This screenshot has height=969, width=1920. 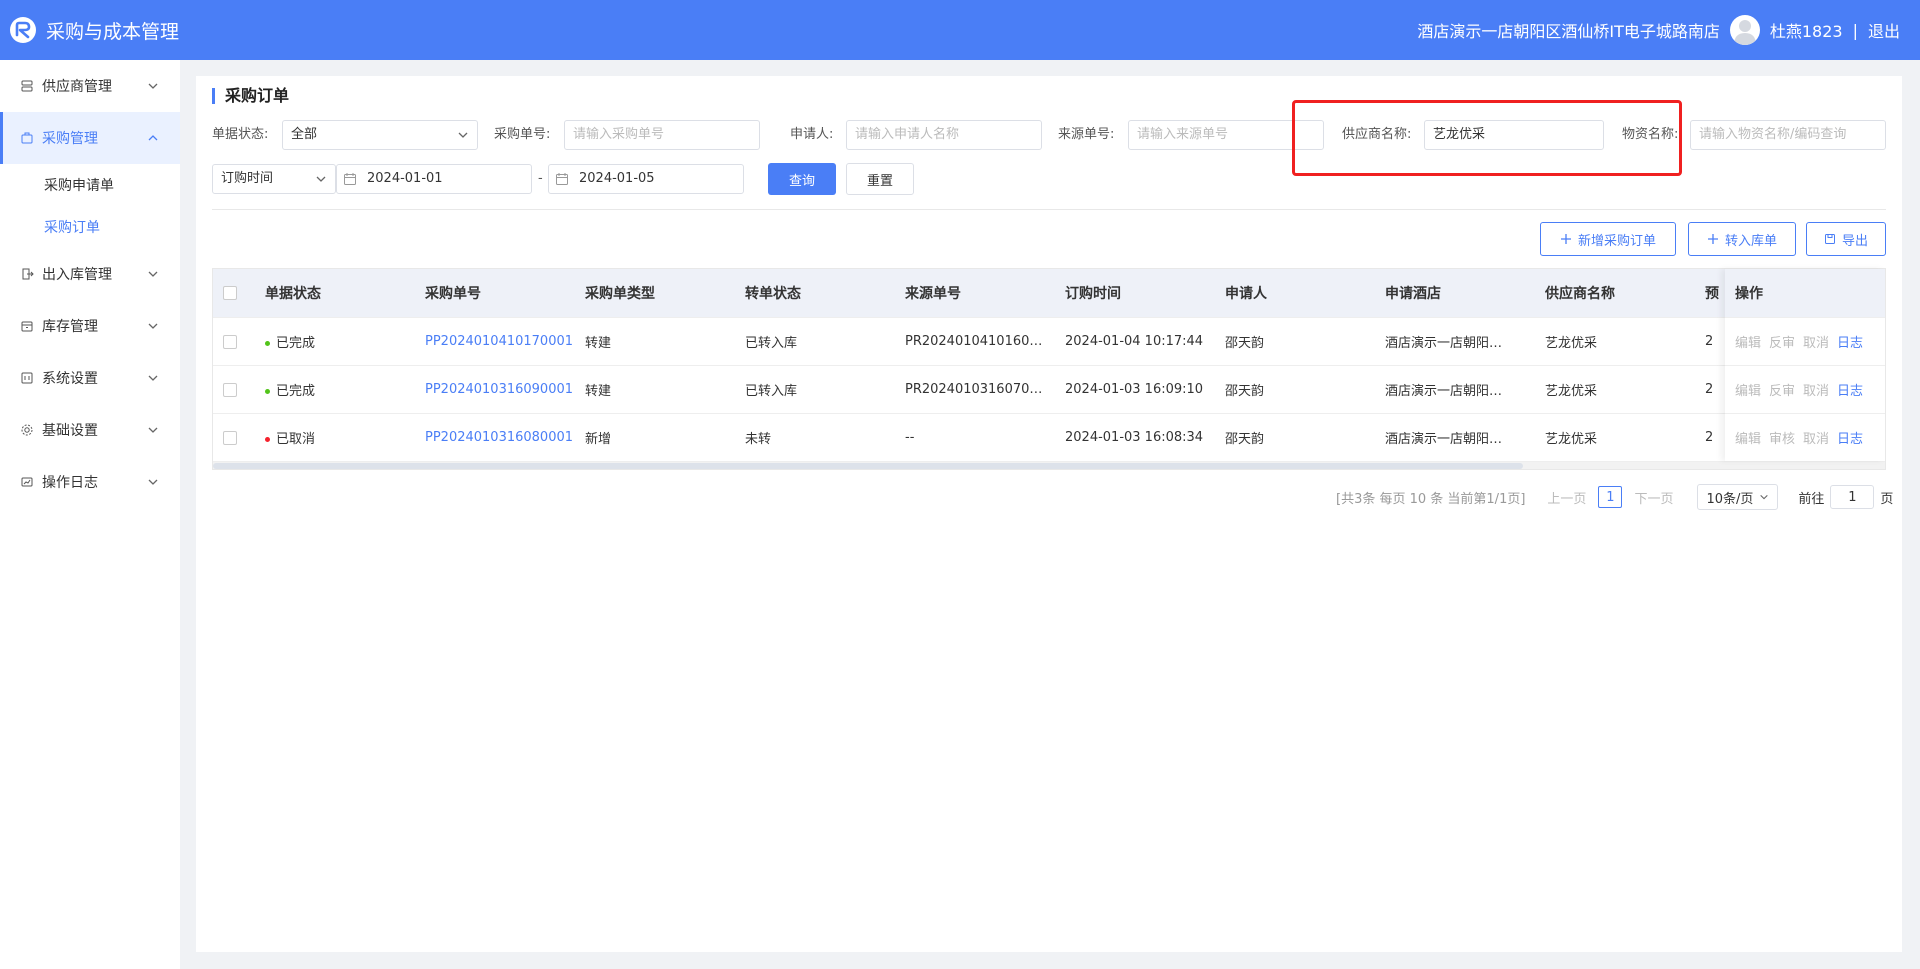 What do you see at coordinates (1568, 30) in the screenshot?
I see `store-name: 酒店演示一店朝阳区酒仙桥IT电子城路南店` at bounding box center [1568, 30].